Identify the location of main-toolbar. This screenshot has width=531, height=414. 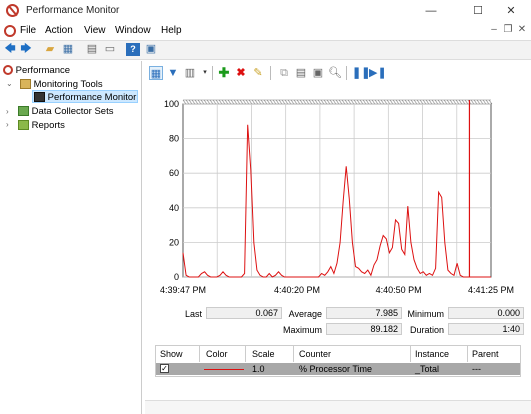
(265, 50).